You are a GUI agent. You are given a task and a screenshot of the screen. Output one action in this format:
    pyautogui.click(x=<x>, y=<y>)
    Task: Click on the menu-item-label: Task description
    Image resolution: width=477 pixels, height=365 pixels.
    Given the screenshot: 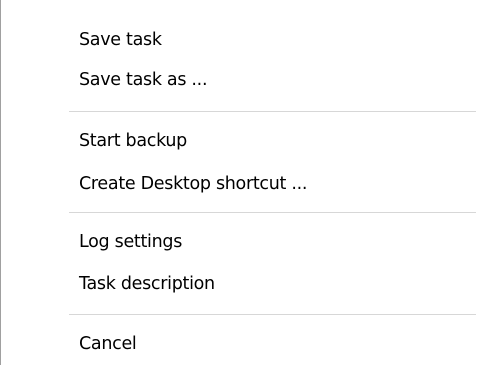 What is the action you would take?
    pyautogui.click(x=147, y=284)
    